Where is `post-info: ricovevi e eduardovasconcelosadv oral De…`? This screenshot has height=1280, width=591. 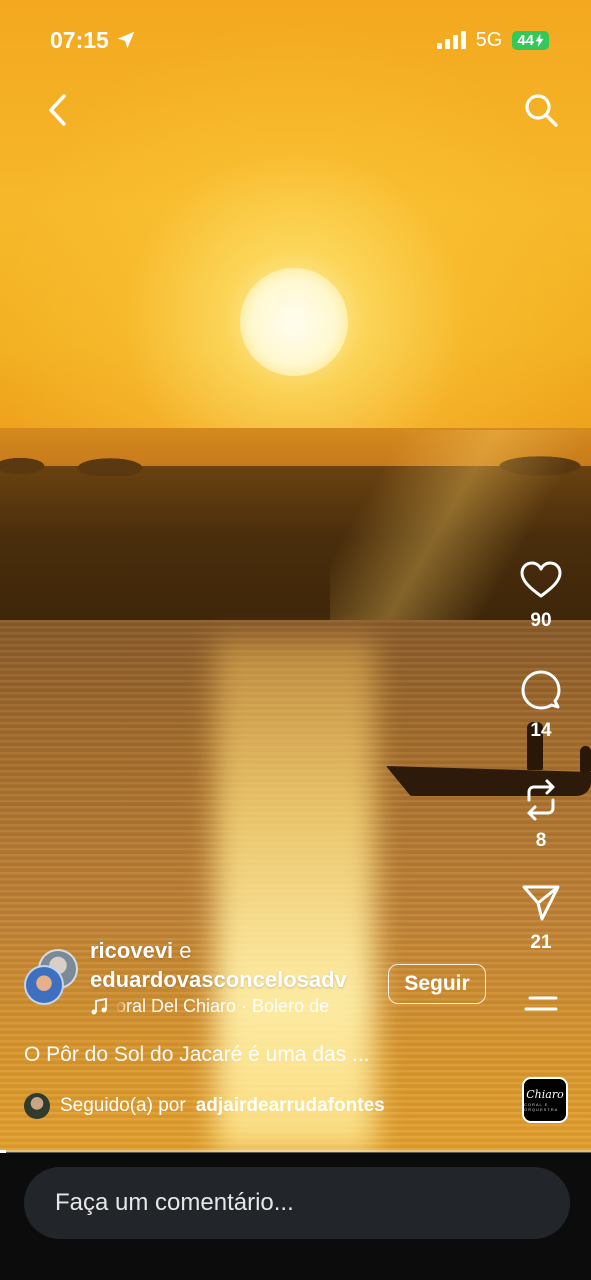 post-info: ricovevi e eduardovasconcelosadv oral De… is located at coordinates (259, 1027).